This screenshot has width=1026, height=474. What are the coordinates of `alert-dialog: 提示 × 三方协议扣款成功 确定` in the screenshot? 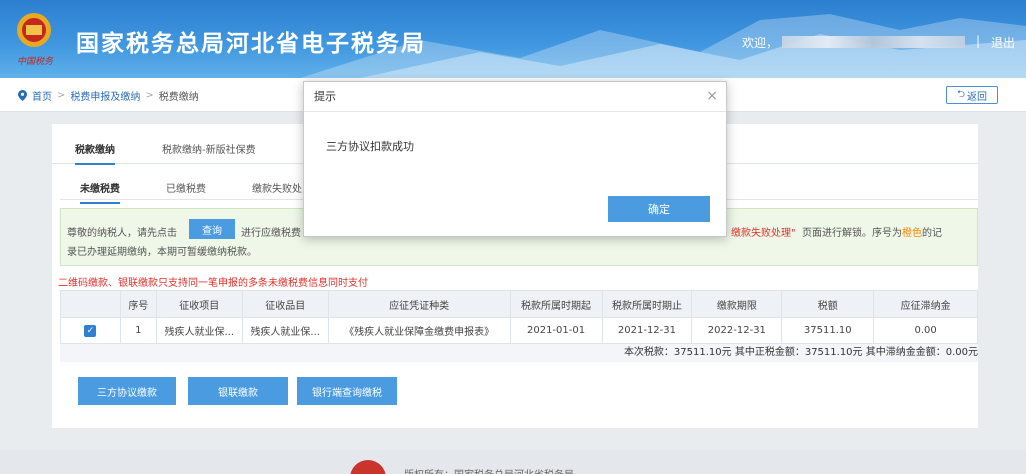 It's located at (515, 159).